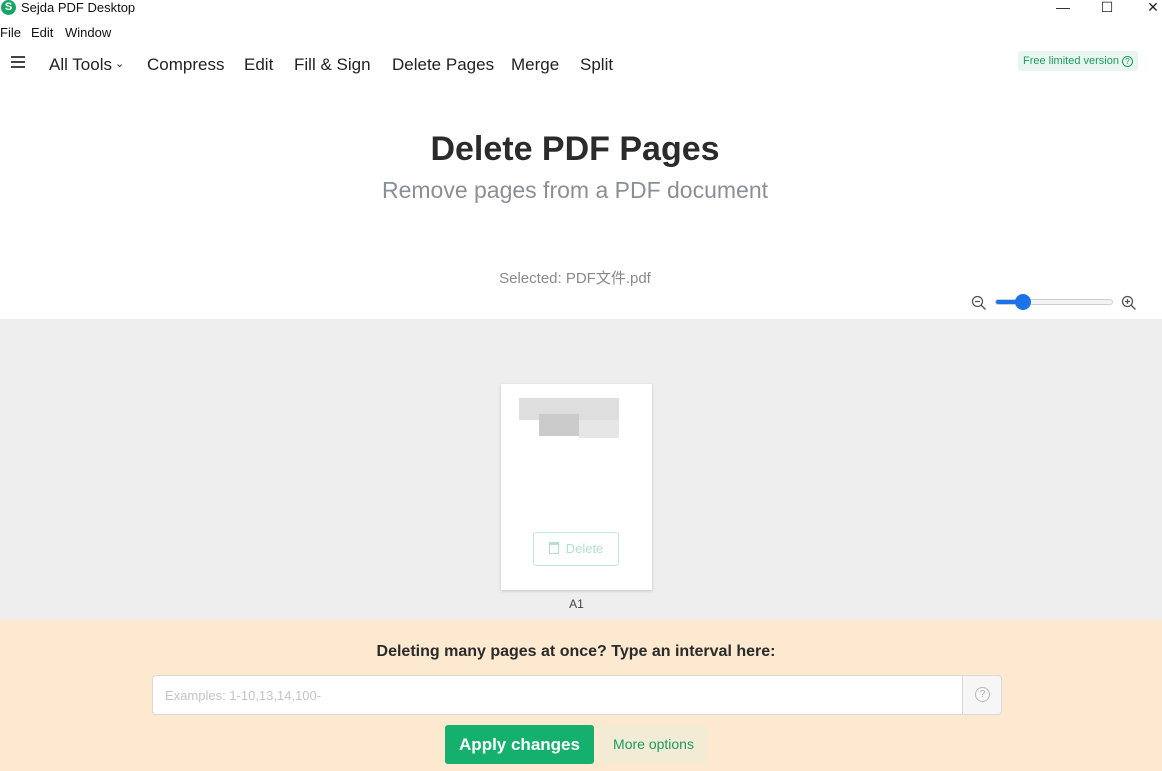  What do you see at coordinates (120, 64) in the screenshot?
I see `chevron-down-icon: ⌄` at bounding box center [120, 64].